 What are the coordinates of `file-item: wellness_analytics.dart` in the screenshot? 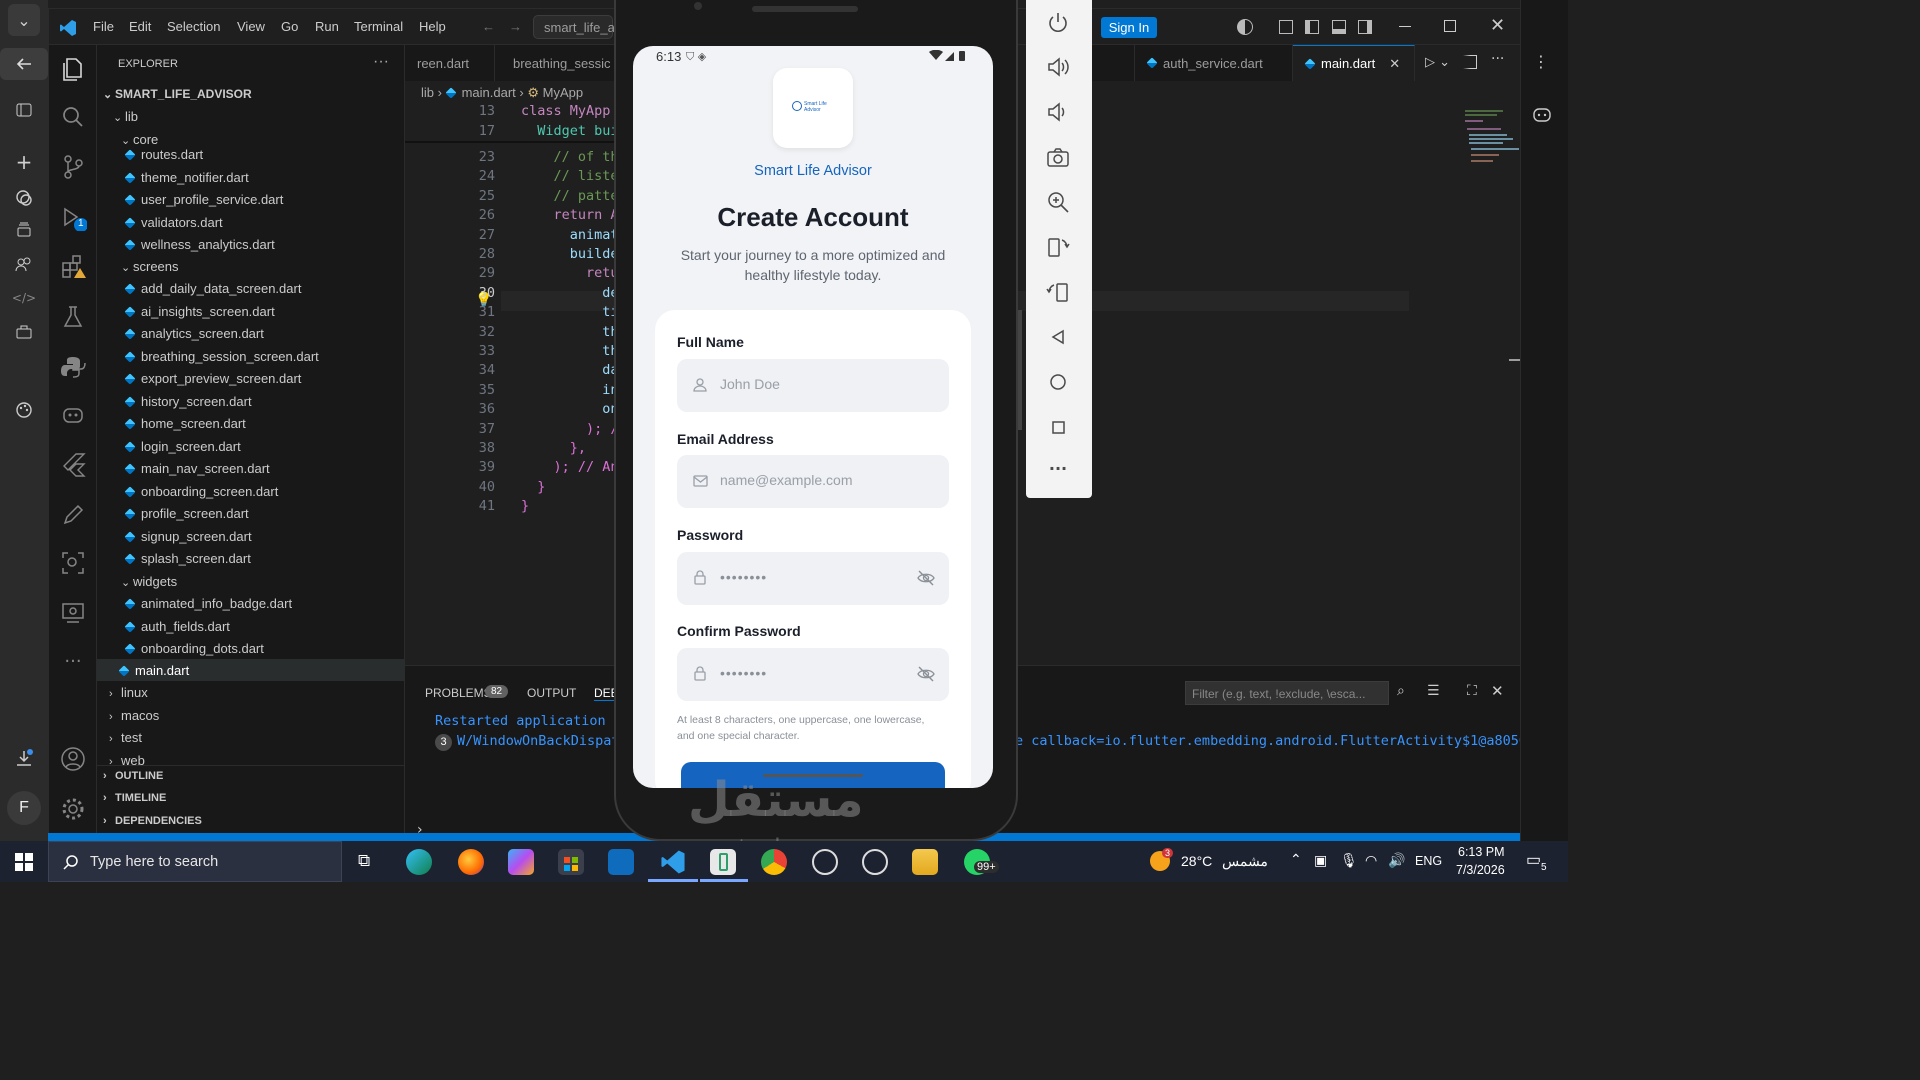 It's located at (199, 244).